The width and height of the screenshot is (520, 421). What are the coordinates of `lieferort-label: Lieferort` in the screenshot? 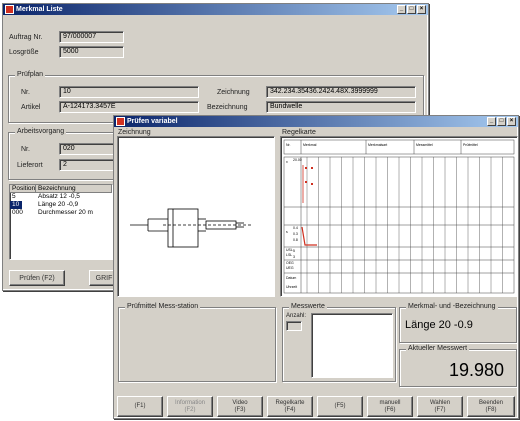 It's located at (30, 165).